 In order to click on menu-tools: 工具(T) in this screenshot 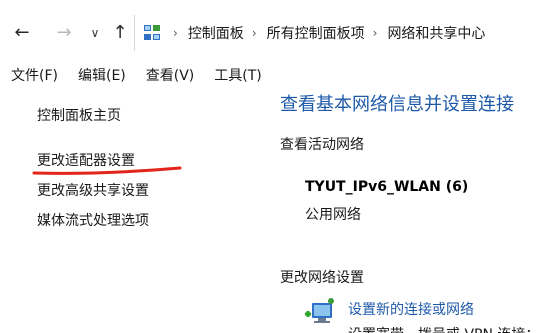, I will do `click(237, 75)`.